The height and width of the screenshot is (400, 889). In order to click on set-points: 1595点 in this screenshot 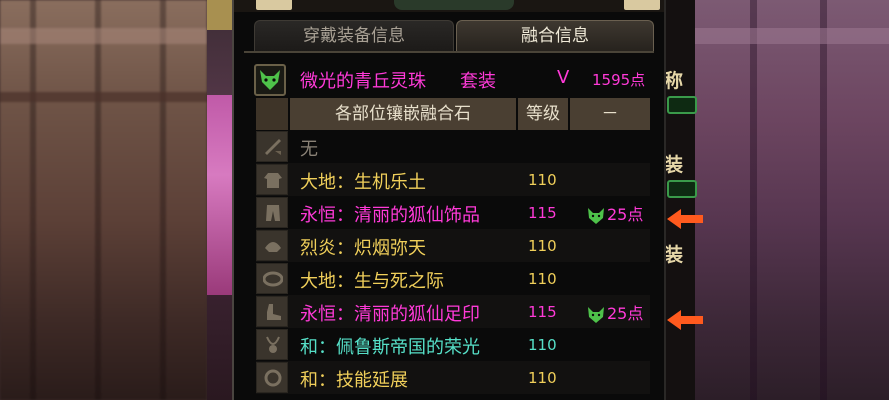, I will do `click(619, 80)`.